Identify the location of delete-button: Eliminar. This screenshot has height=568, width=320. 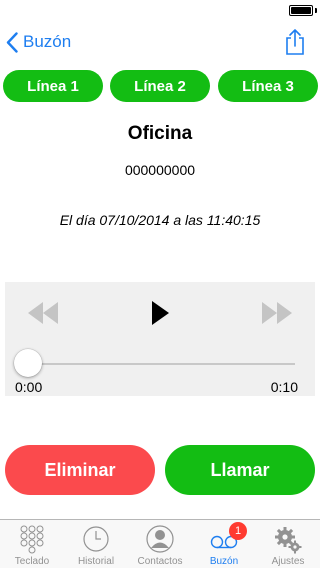
(80, 470).